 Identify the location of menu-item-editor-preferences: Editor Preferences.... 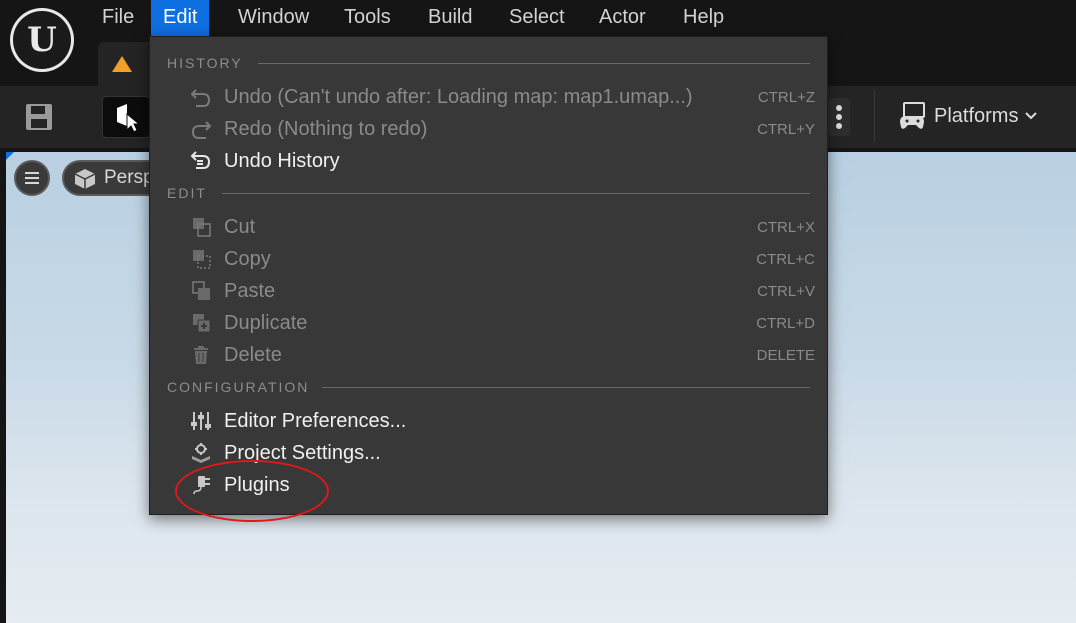
(504, 421).